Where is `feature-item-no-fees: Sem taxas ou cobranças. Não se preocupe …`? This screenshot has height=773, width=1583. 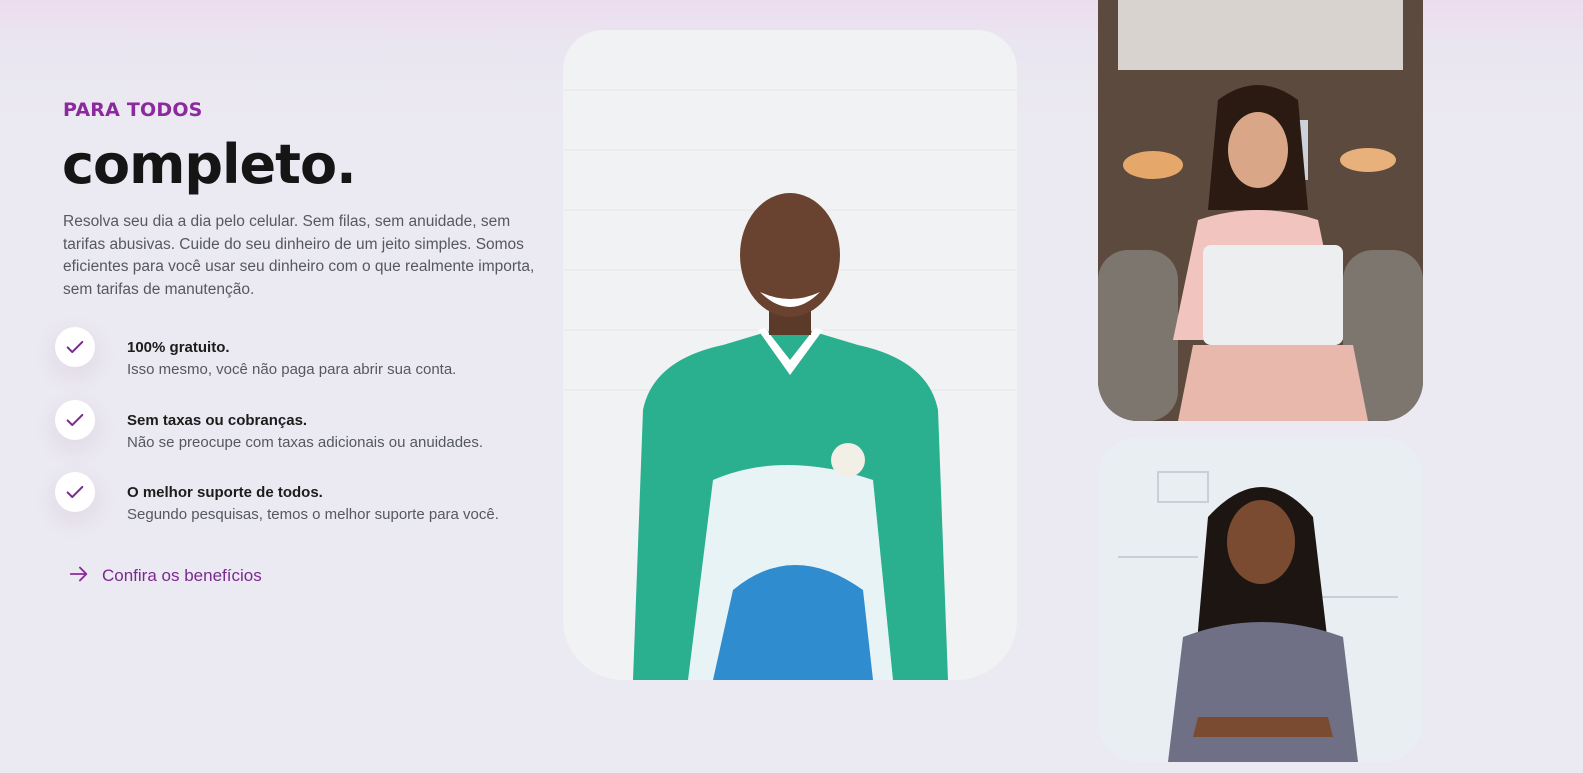 feature-item-no-fees: Sem taxas ou cobranças. Não se preocupe … is located at coordinates (295, 430).